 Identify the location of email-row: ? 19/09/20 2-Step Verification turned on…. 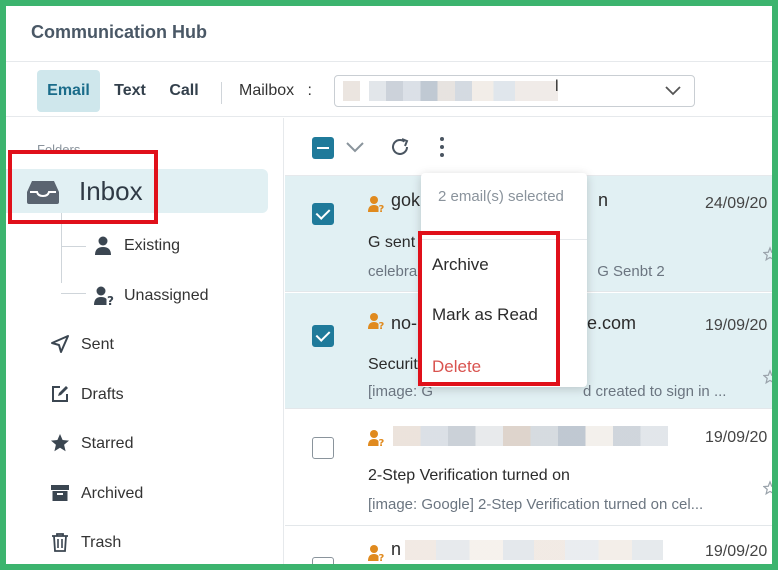
(528, 468).